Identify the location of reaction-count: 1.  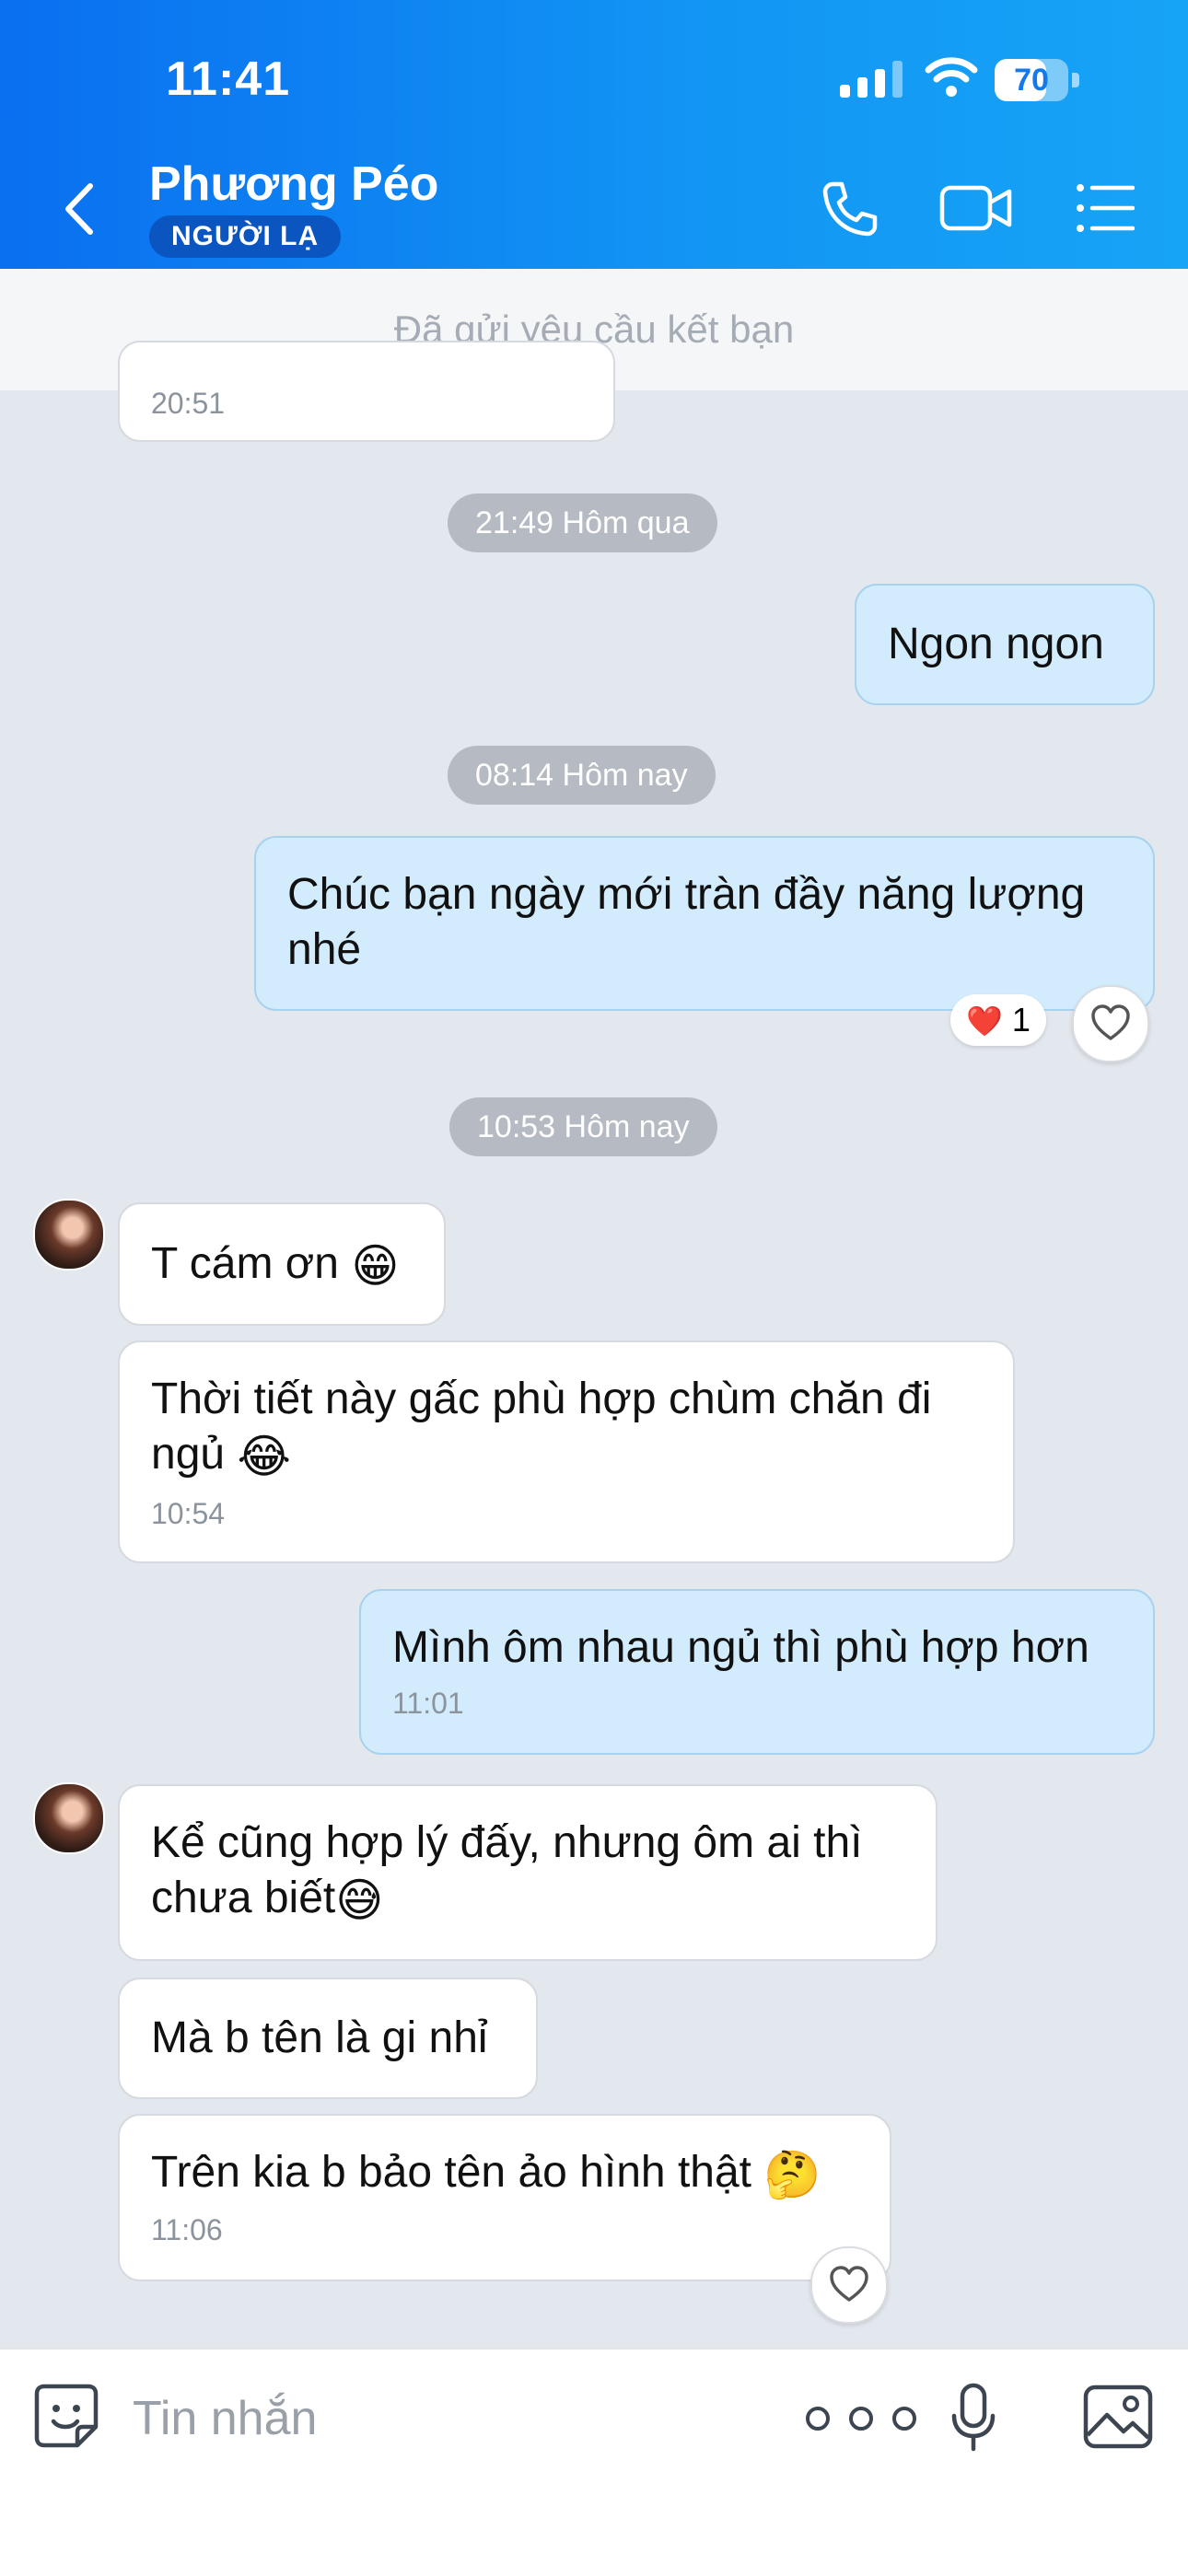
(1021, 1020).